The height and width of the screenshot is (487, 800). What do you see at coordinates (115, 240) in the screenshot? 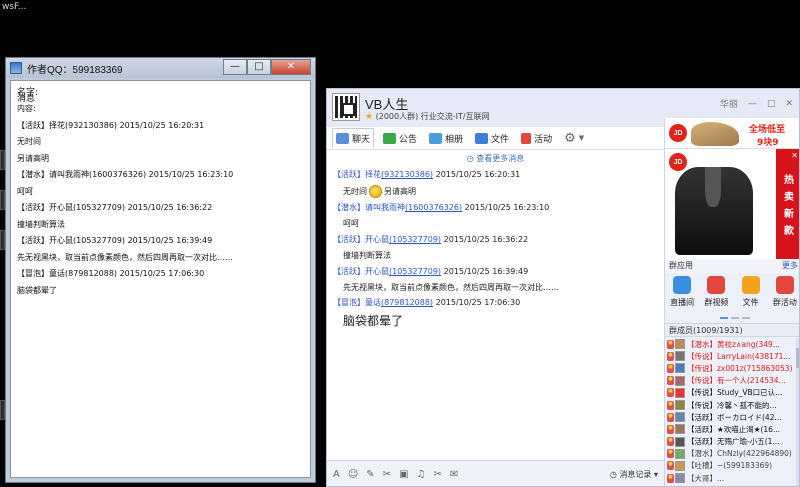
I see `log-line: 【活跃】开心鼠(105327709) 2015/10/25 16:39:49` at bounding box center [115, 240].